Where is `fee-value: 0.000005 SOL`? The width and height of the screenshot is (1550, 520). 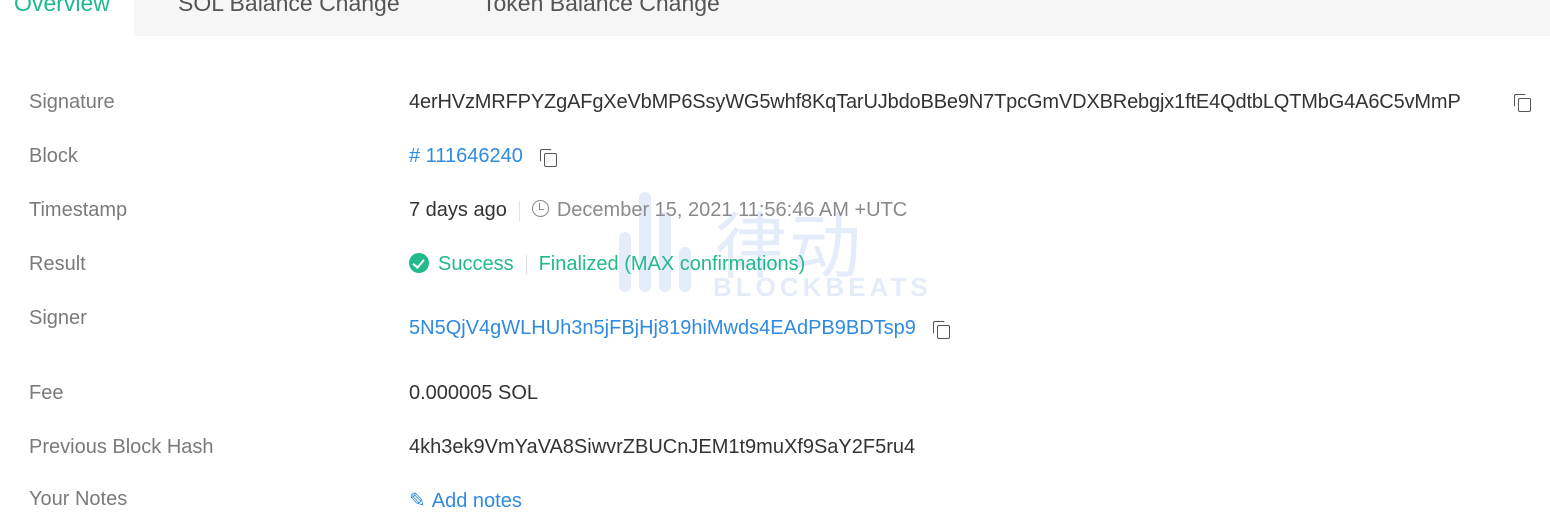 fee-value: 0.000005 SOL is located at coordinates (473, 393).